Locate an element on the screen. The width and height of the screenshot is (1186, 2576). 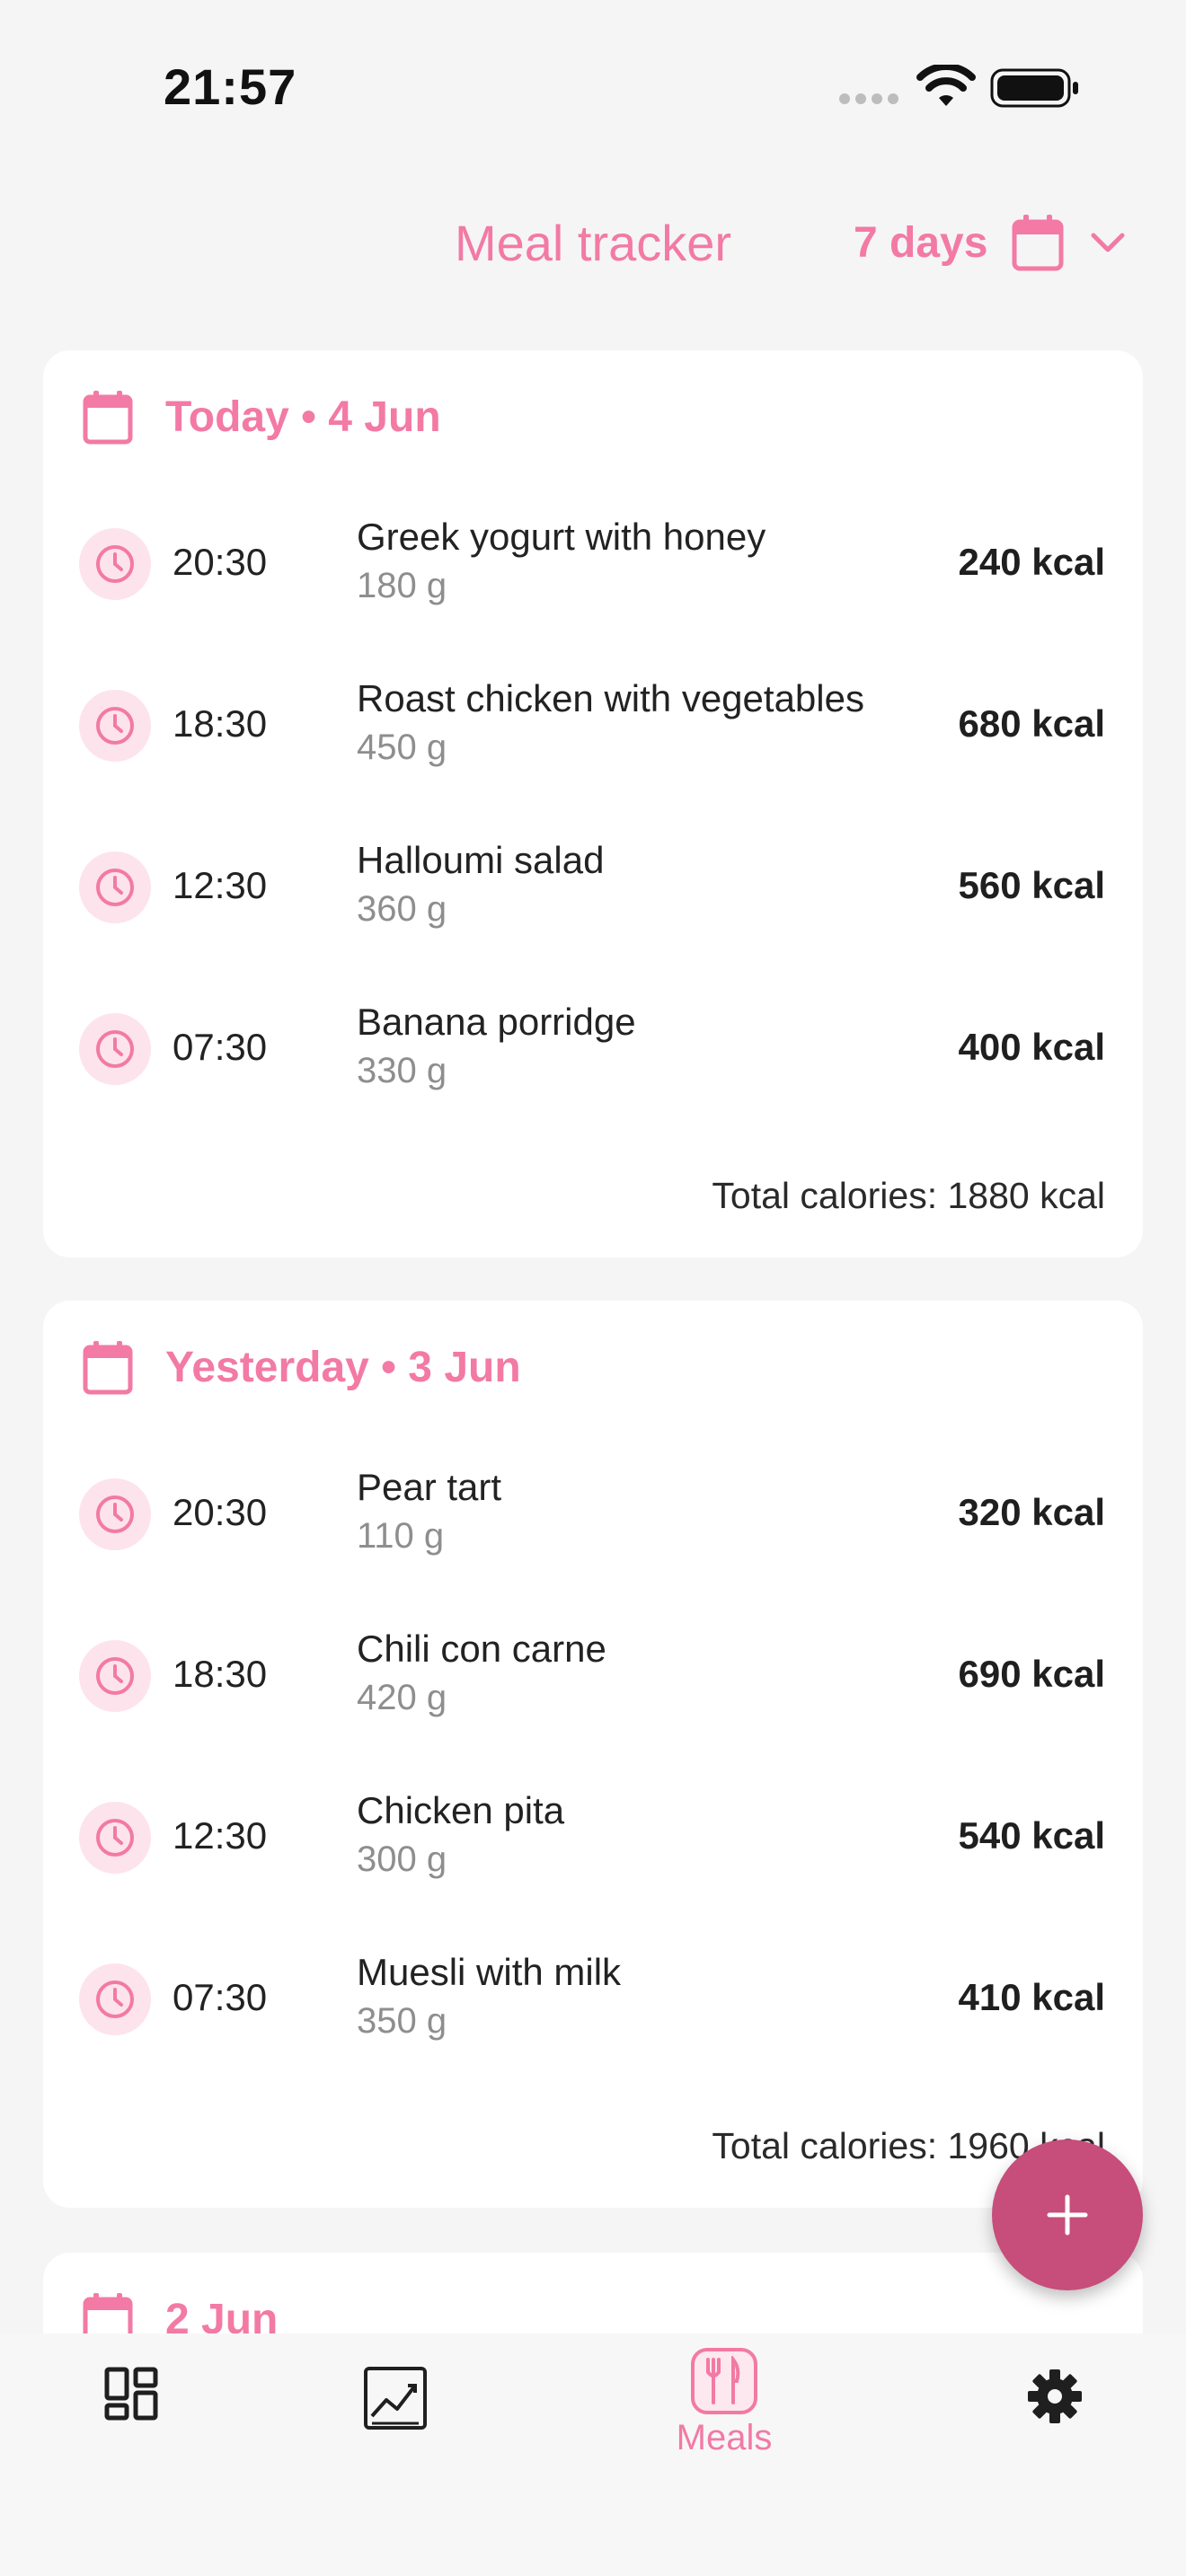
app-header: Meal tracker 7 days is located at coordinates (593, 242).